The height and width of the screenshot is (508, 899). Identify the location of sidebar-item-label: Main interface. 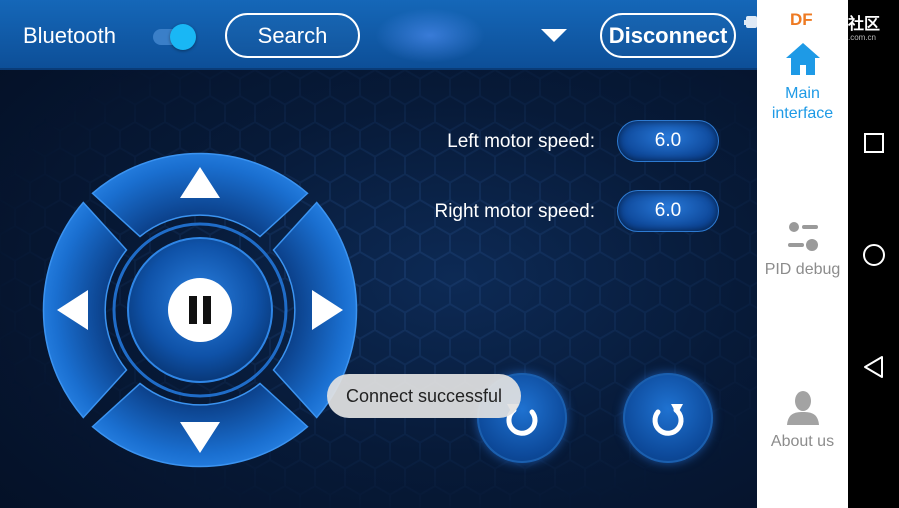
(802, 103).